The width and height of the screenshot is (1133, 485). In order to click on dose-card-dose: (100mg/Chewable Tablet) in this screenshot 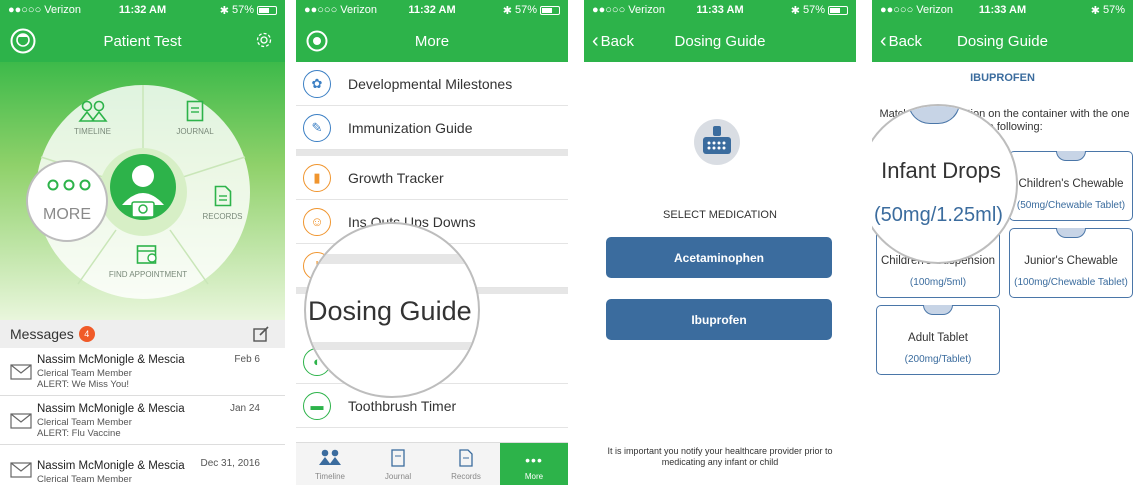, I will do `click(1071, 282)`.